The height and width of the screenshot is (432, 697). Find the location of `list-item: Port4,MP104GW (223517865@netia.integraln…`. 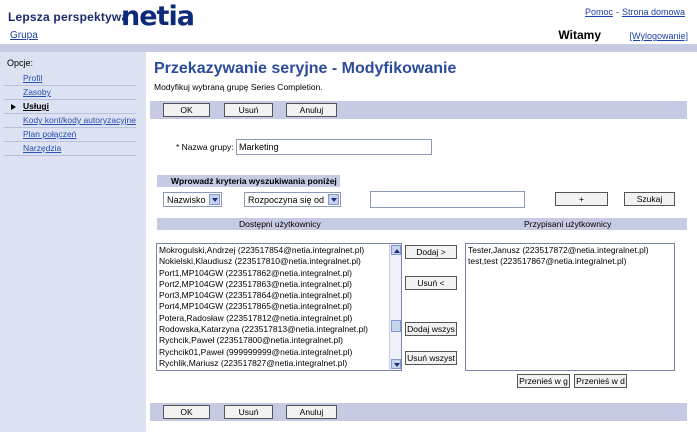

list-item: Port4,MP104GW (223517865@netia.integraln… is located at coordinates (274, 306).